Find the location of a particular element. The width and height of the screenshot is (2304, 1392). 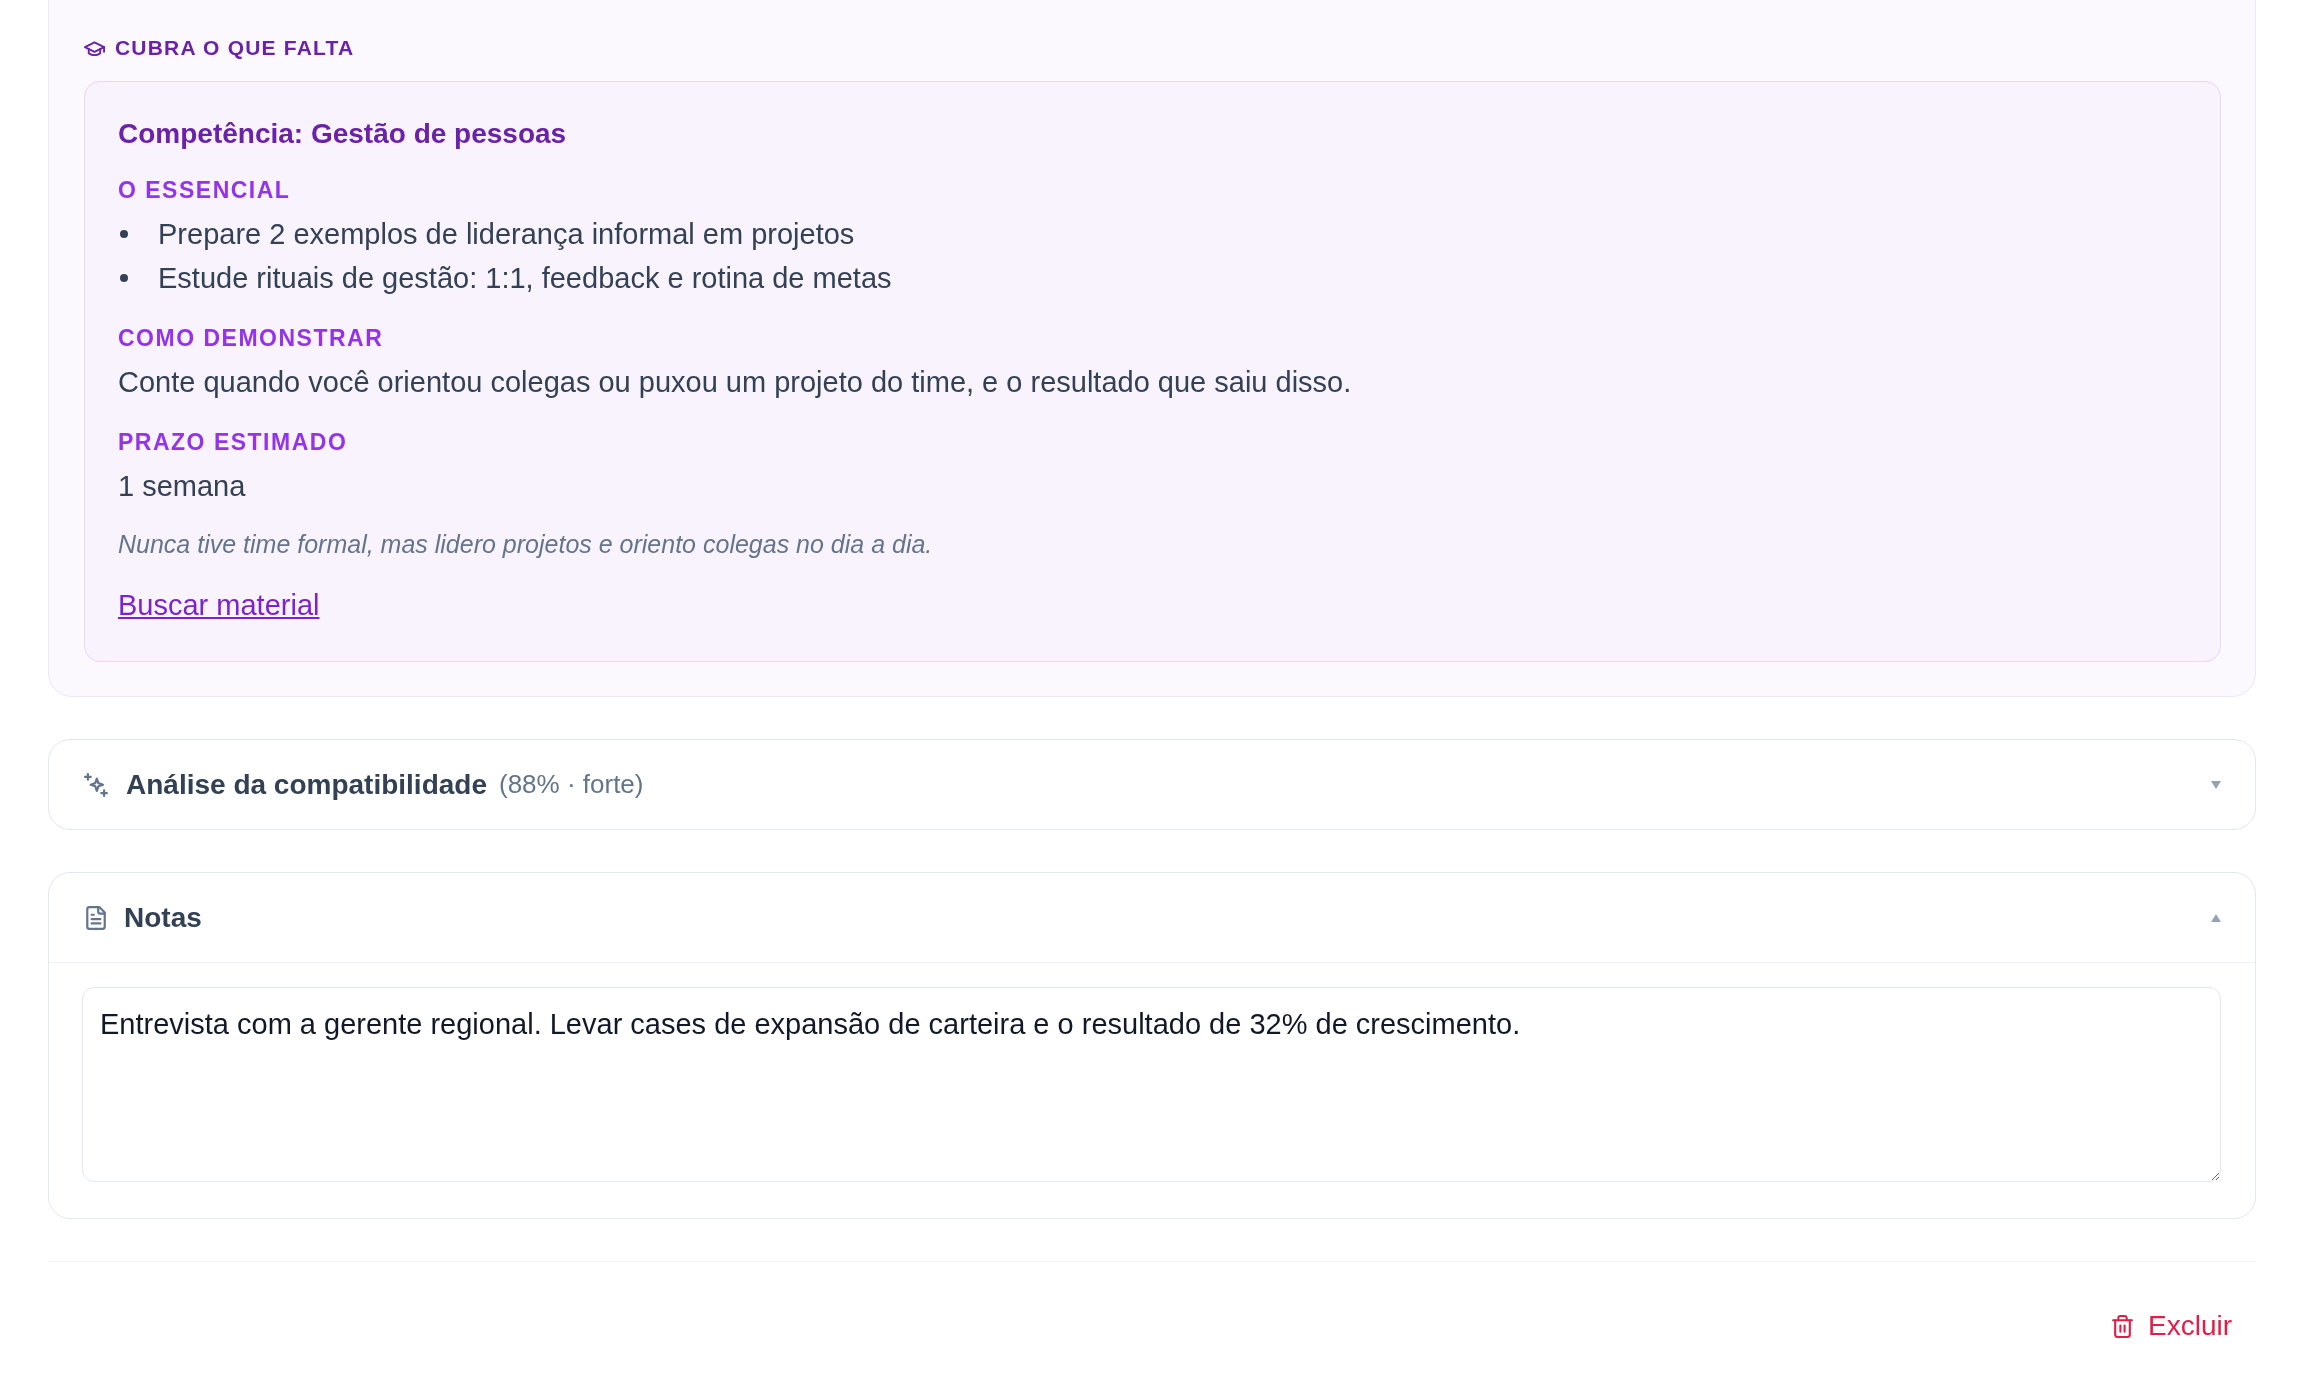

sparkles-icon is located at coordinates (96, 784).